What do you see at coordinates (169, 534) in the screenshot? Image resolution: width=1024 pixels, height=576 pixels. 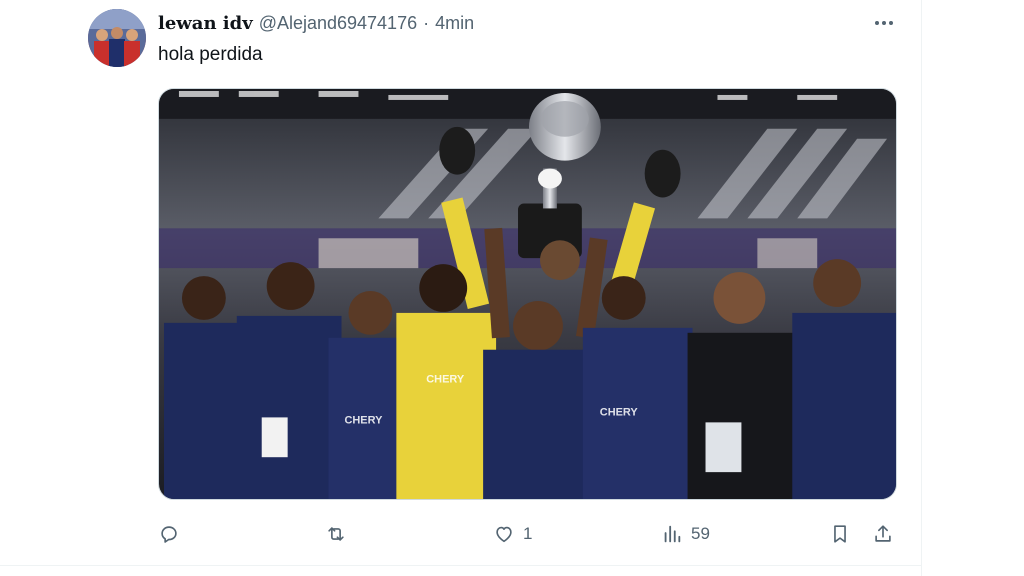 I see `reply-icon` at bounding box center [169, 534].